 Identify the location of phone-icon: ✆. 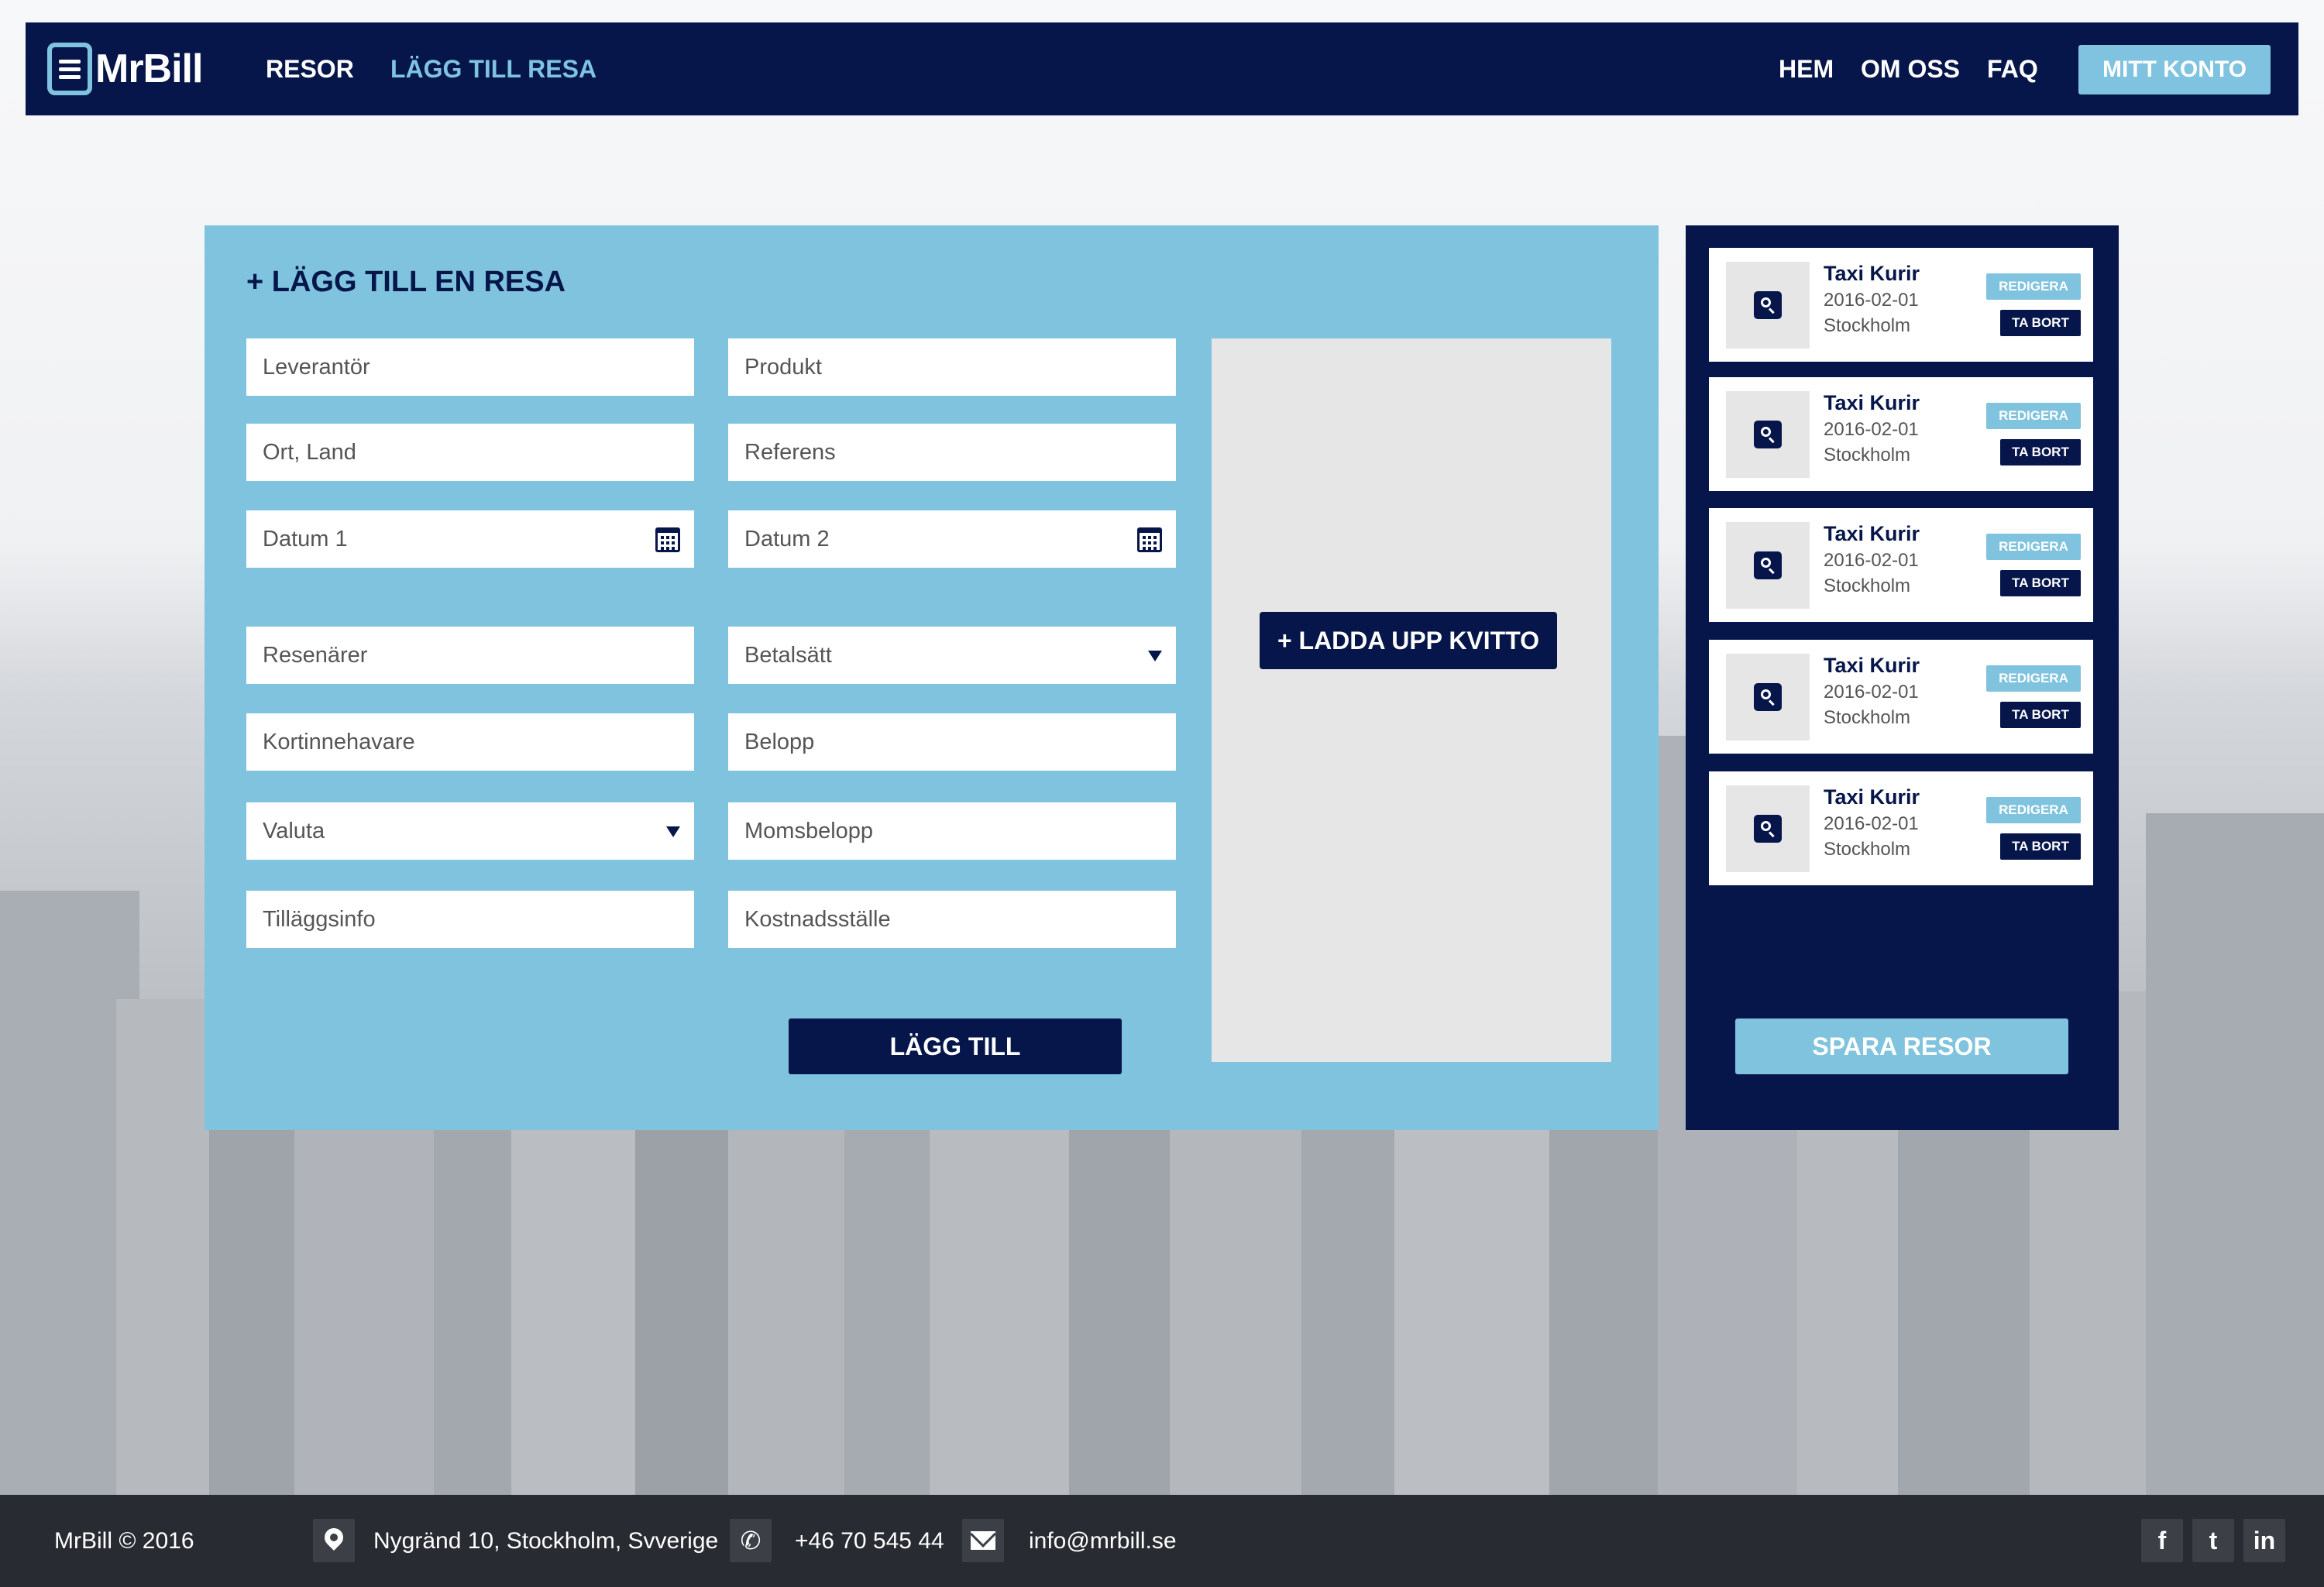
(751, 1540).